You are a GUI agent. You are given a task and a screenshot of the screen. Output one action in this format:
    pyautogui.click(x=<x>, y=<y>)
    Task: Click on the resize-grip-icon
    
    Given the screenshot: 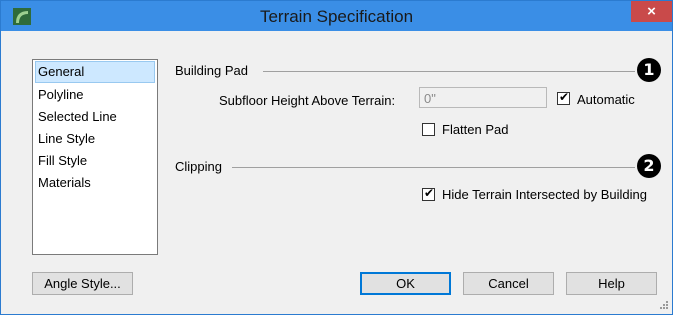 What is the action you would take?
    pyautogui.click(x=664, y=305)
    